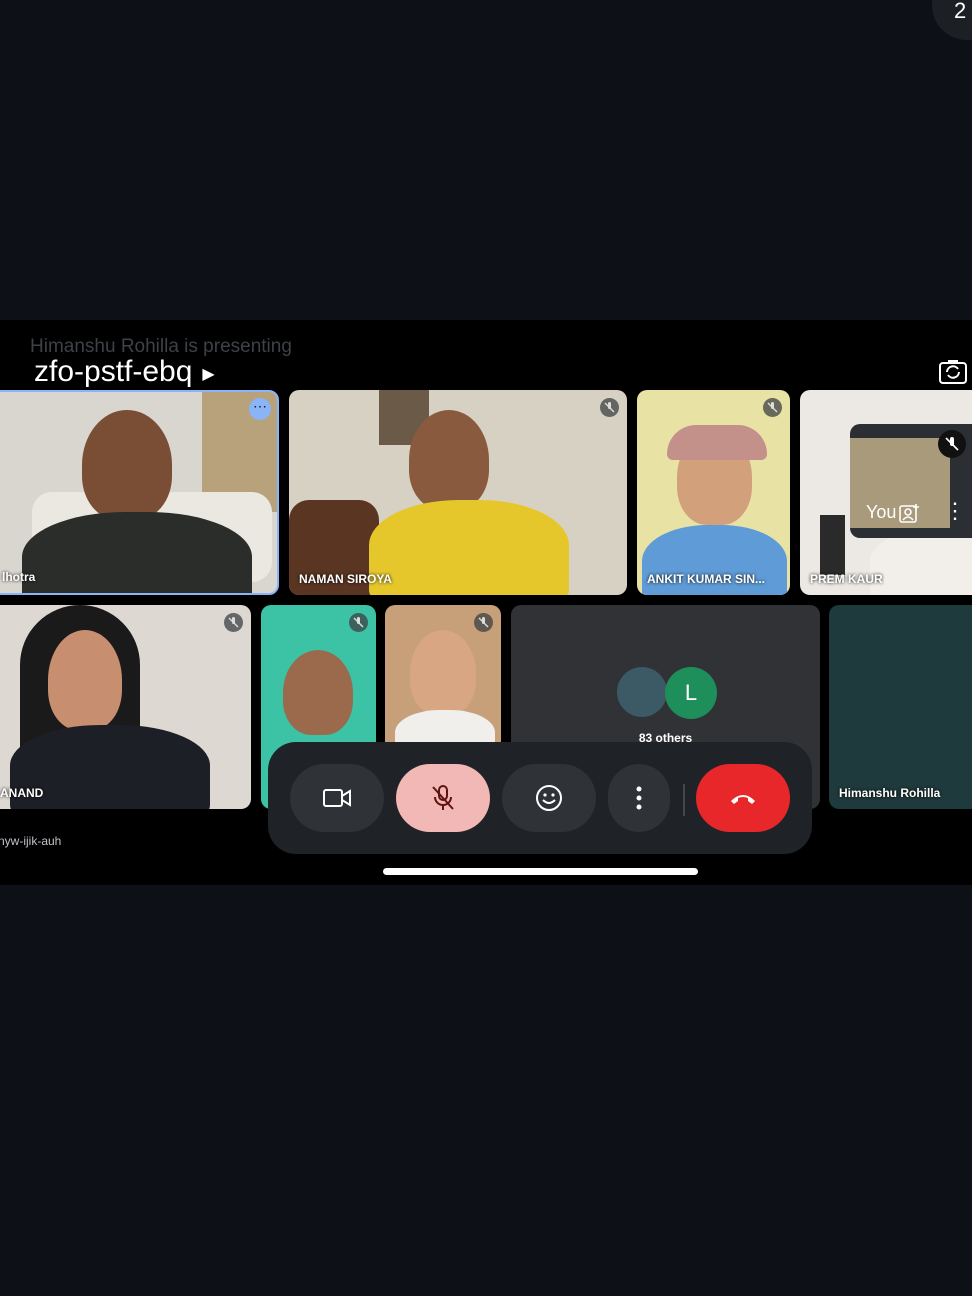 The height and width of the screenshot is (1296, 972). What do you see at coordinates (642, 692) in the screenshot?
I see `avatar` at bounding box center [642, 692].